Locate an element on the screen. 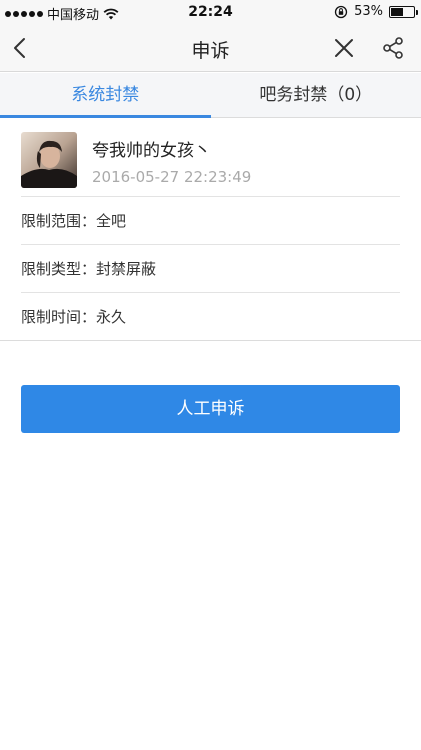 The width and height of the screenshot is (421, 750). timestamp: 2016-05-27 22:23:49 is located at coordinates (172, 177).